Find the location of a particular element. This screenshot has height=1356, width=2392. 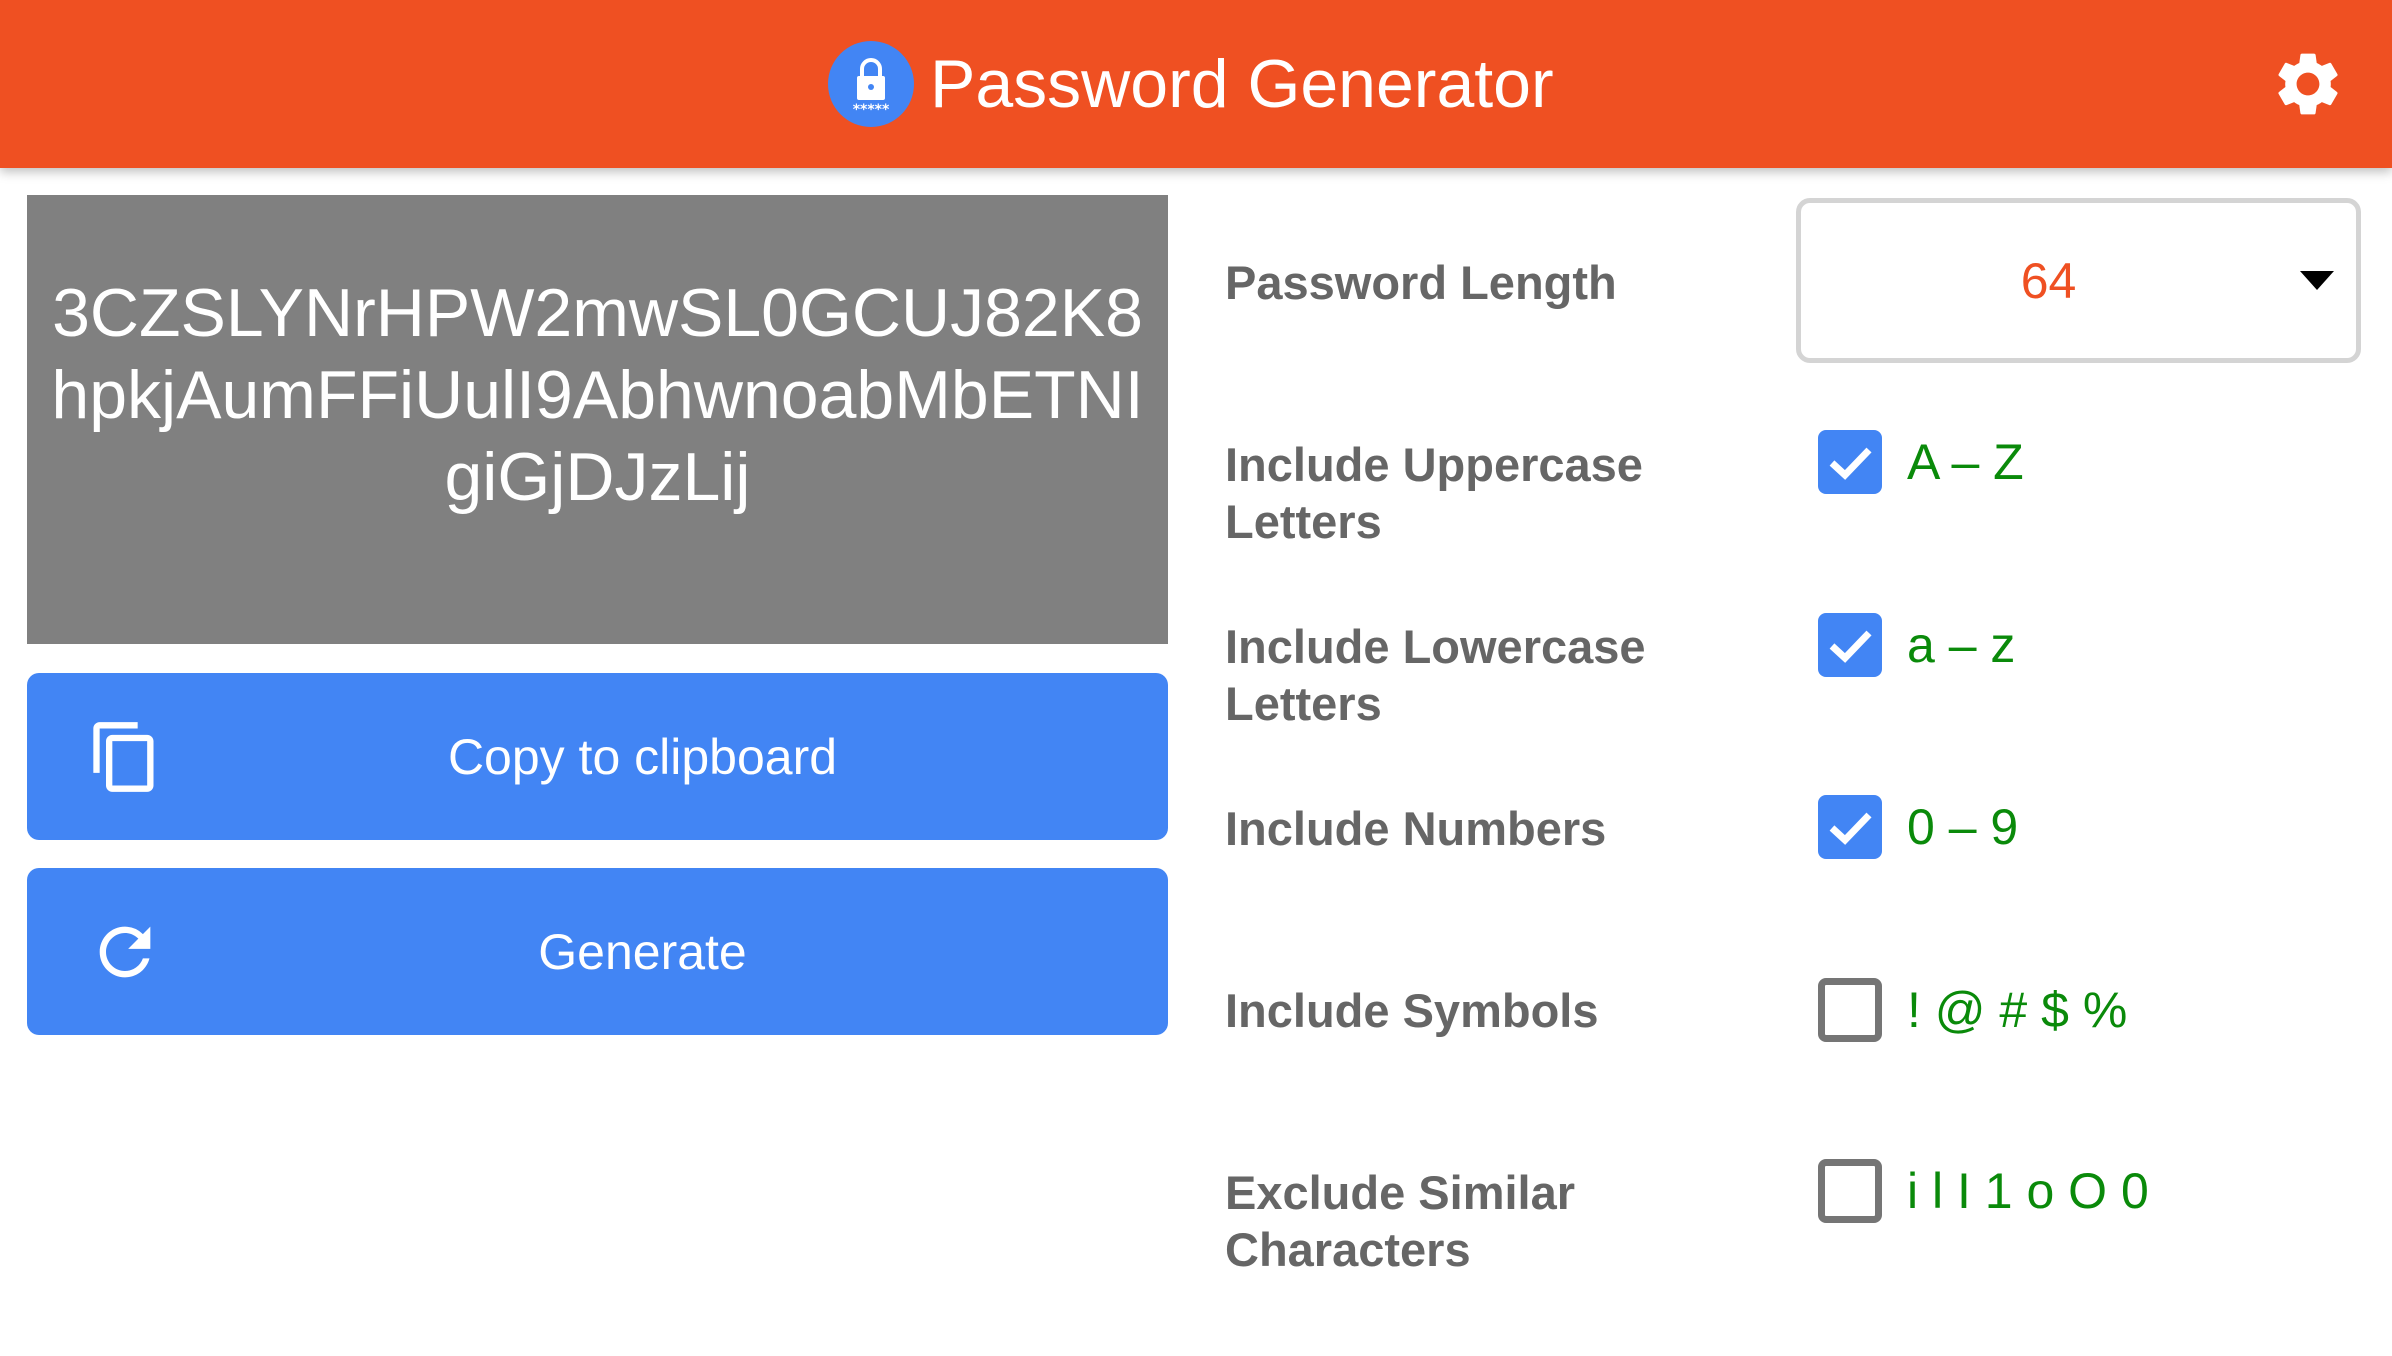

copy-to-clipboard-button: Copy to clipboard is located at coordinates (597, 756).